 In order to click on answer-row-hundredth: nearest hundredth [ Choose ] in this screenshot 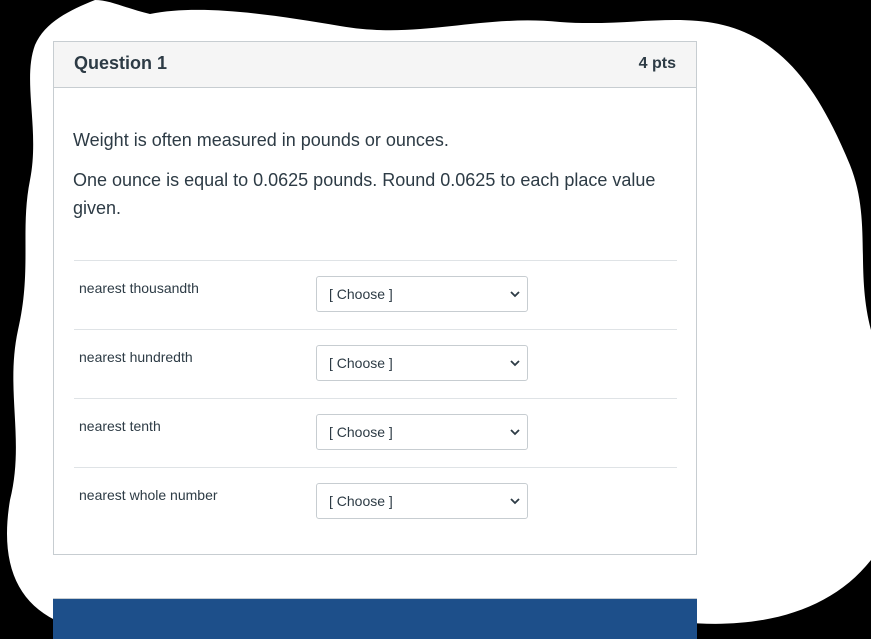, I will do `click(375, 364)`.